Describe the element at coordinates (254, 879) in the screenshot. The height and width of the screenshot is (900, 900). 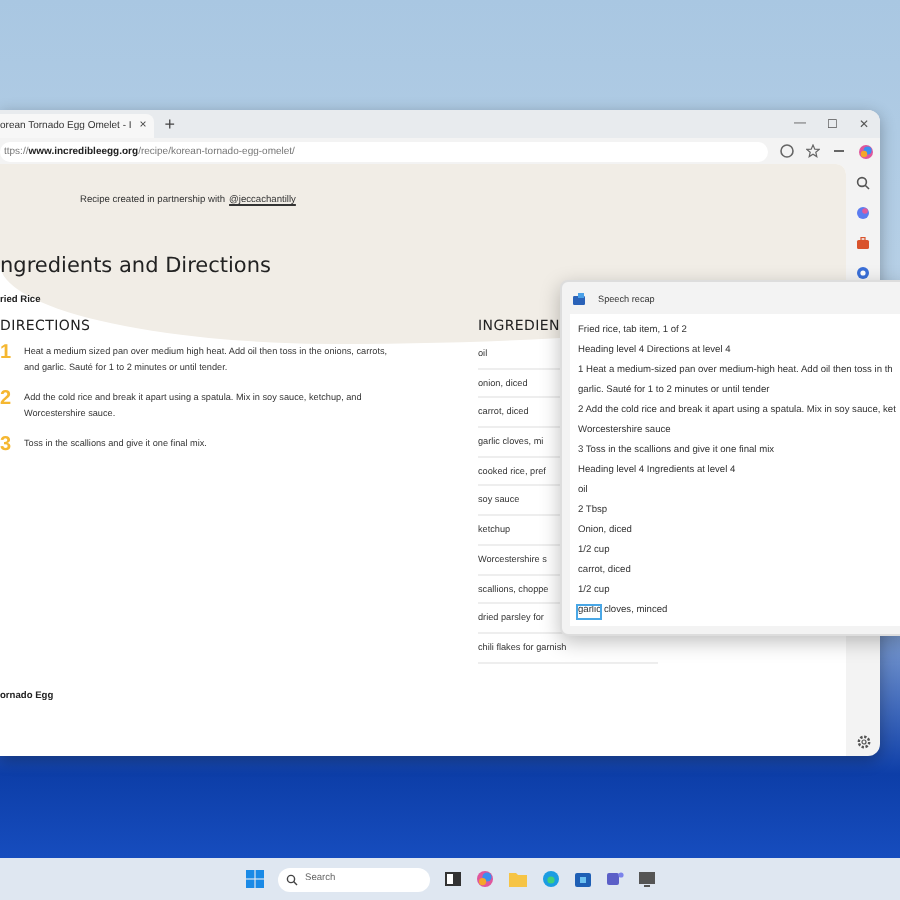
I see `start-icon` at that location.